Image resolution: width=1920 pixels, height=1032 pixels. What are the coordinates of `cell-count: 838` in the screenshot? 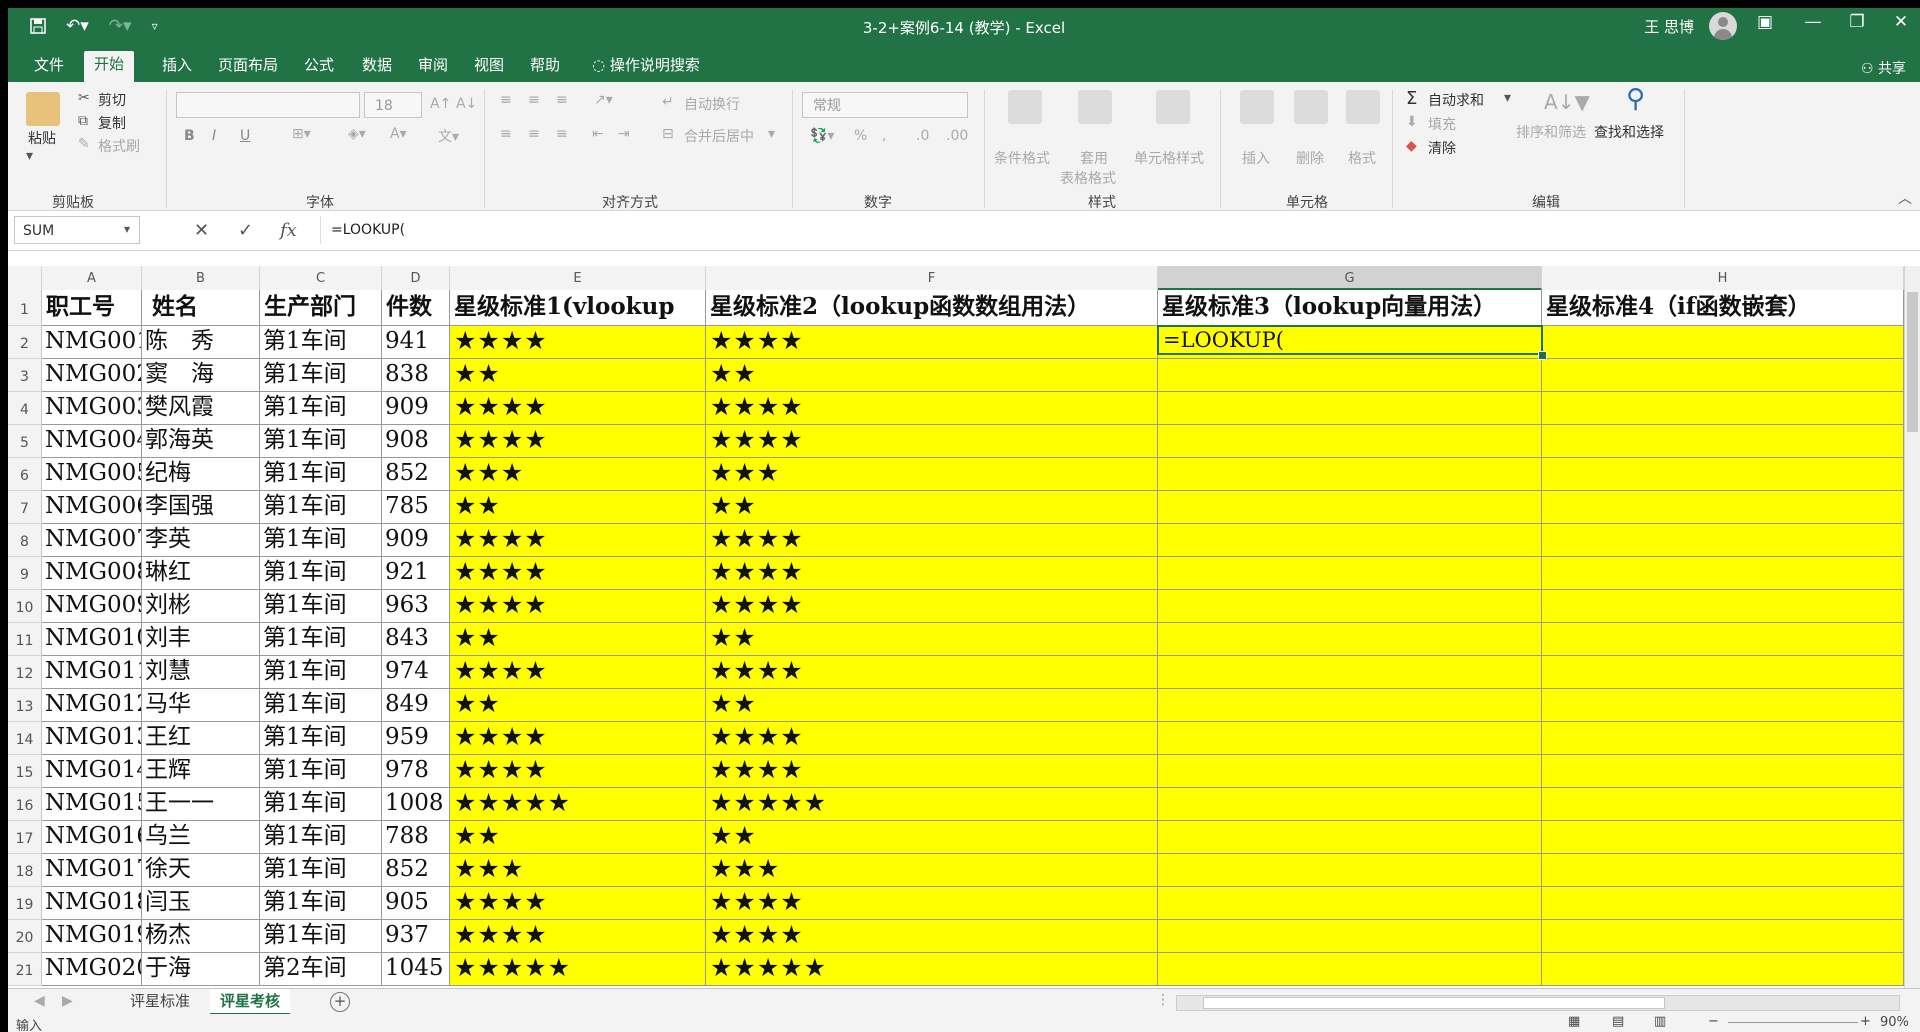 It's located at (416, 375).